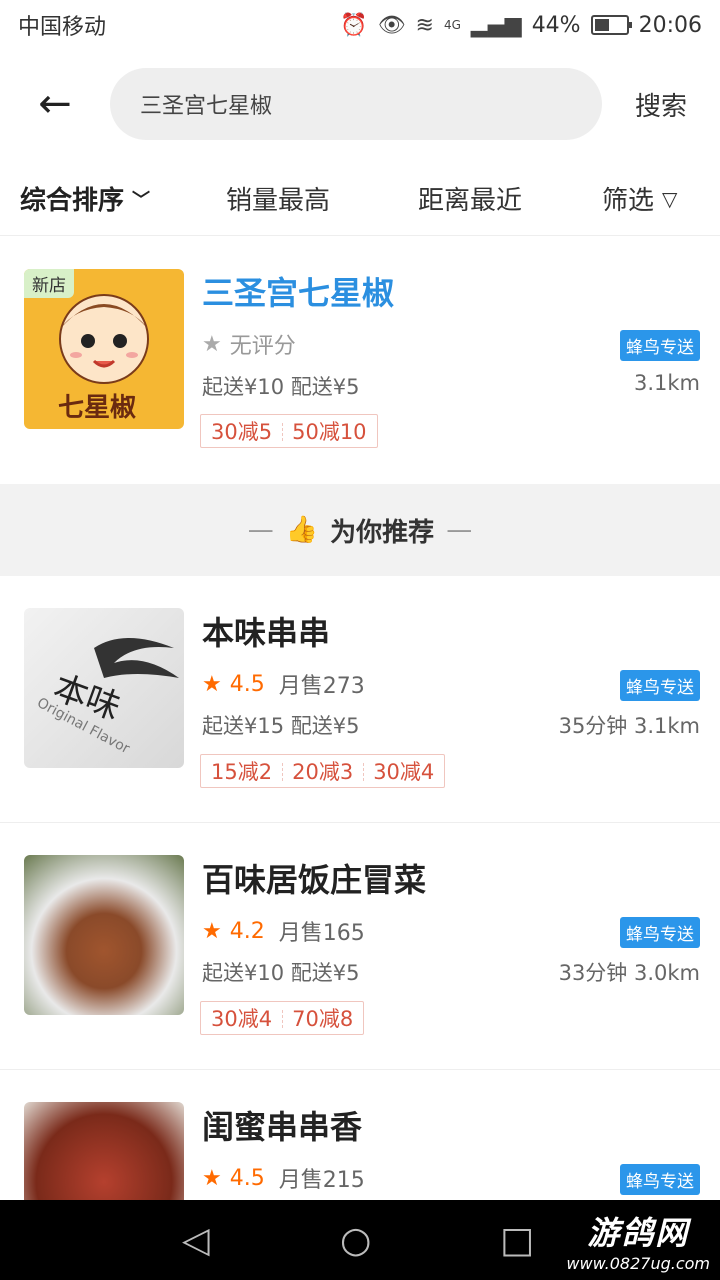  What do you see at coordinates (321, 933) in the screenshot?
I see `monthly-sales: 月售165` at bounding box center [321, 933].